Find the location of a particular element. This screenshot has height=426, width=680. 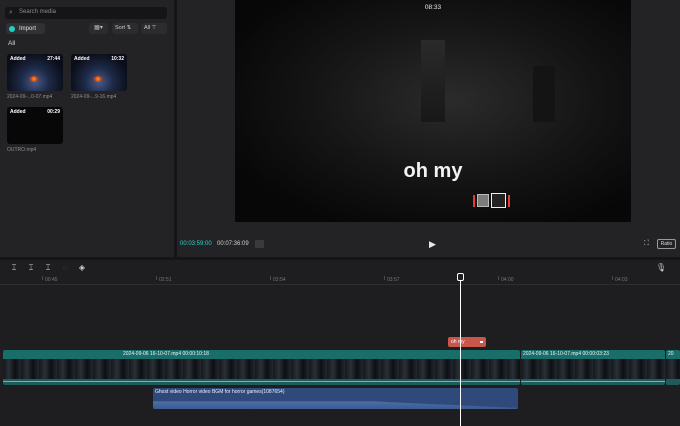

ruler-tick-label: 03:54 is located at coordinates (279, 280).